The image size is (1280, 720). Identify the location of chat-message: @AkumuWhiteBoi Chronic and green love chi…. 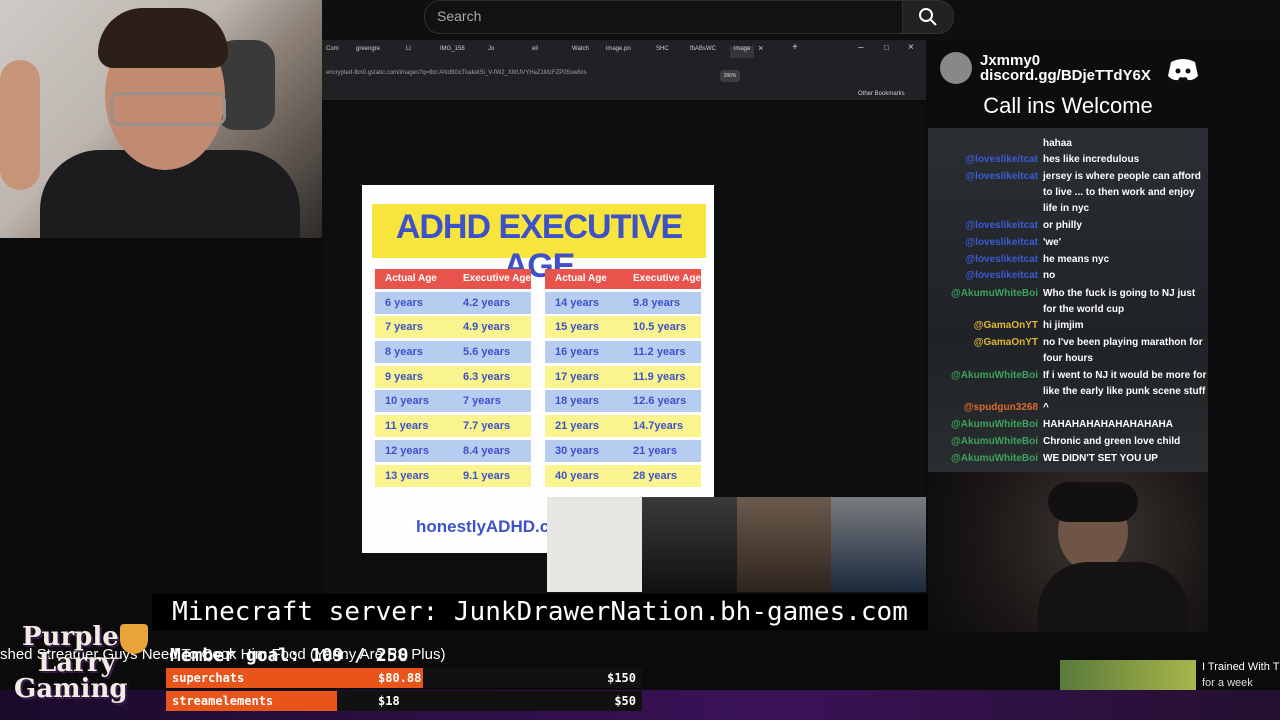
(1068, 442).